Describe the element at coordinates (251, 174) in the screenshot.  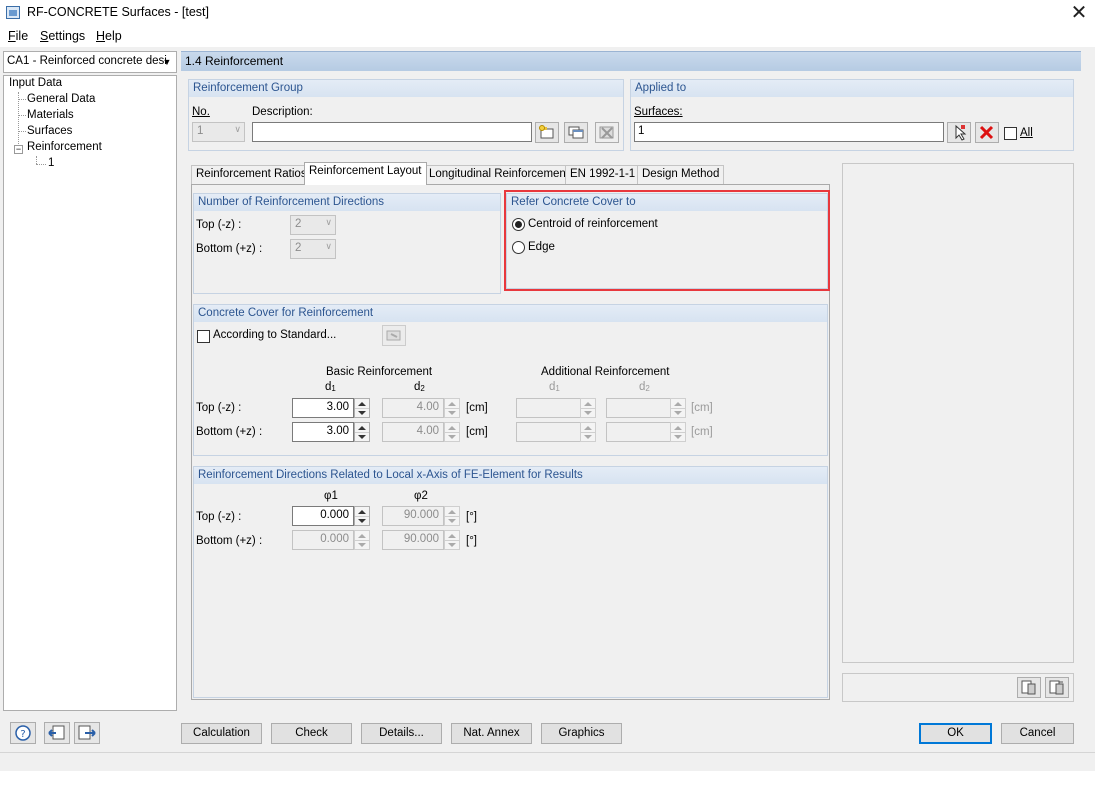
I see `tab-reinforcement-ratios: Reinforcement Ratios` at that location.